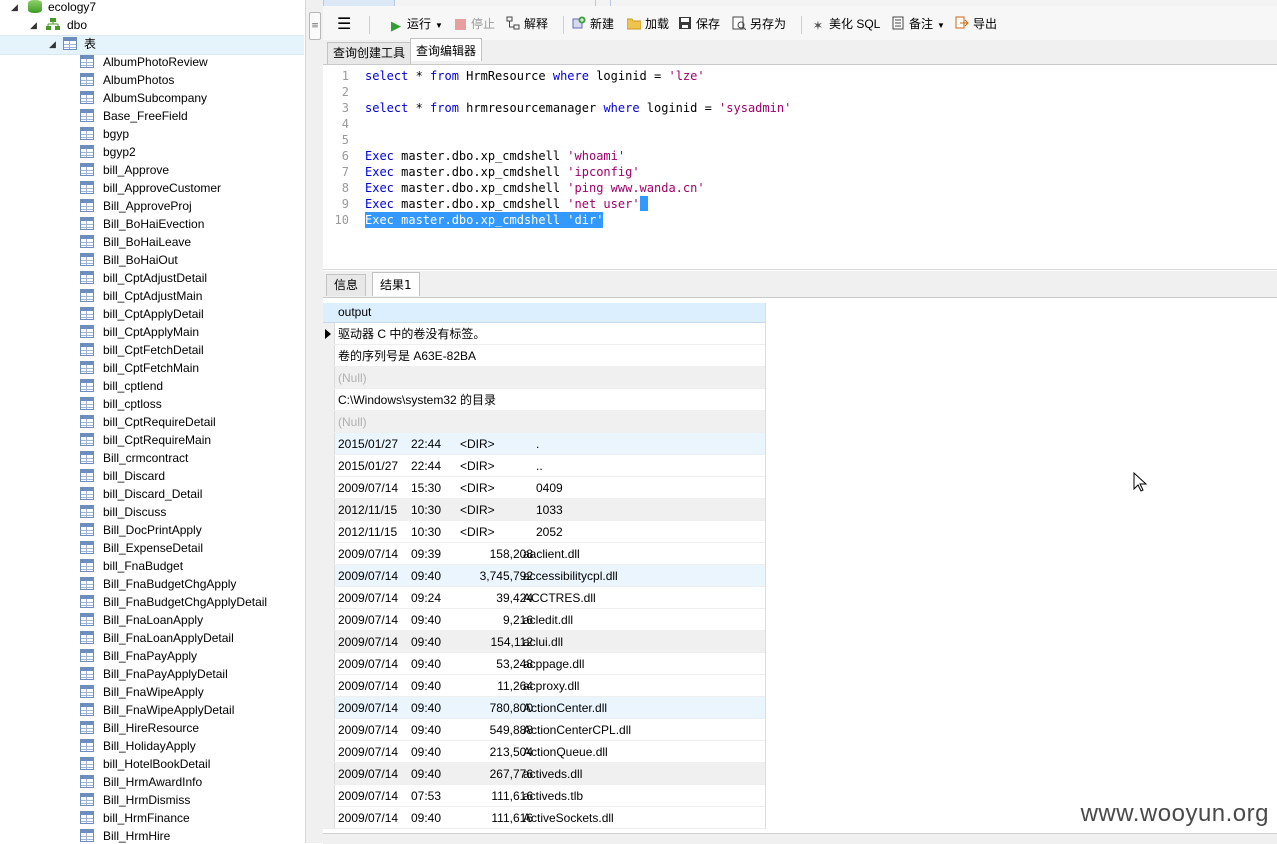 Image resolution: width=1277 pixels, height=844 pixels. Describe the element at coordinates (544, 488) in the screenshot. I see `table-row: 2009/07/14 15:30 <DIR> 0409` at that location.